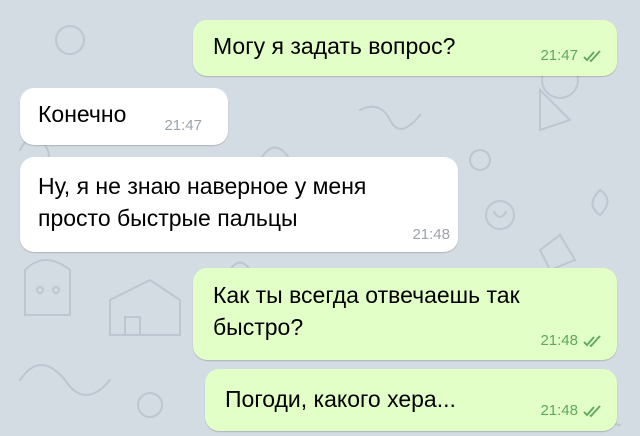 This screenshot has width=640, height=436. Describe the element at coordinates (82, 114) in the screenshot. I see `message-text: Конечно` at that location.